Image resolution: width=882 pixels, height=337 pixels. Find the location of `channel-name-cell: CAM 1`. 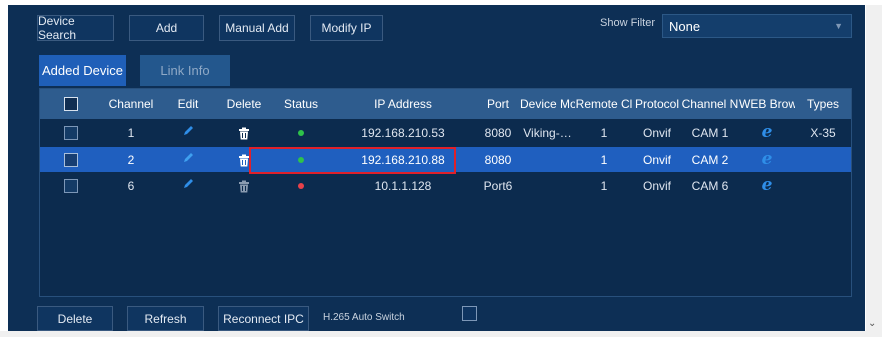

channel-name-cell: CAM 1 is located at coordinates (710, 132).